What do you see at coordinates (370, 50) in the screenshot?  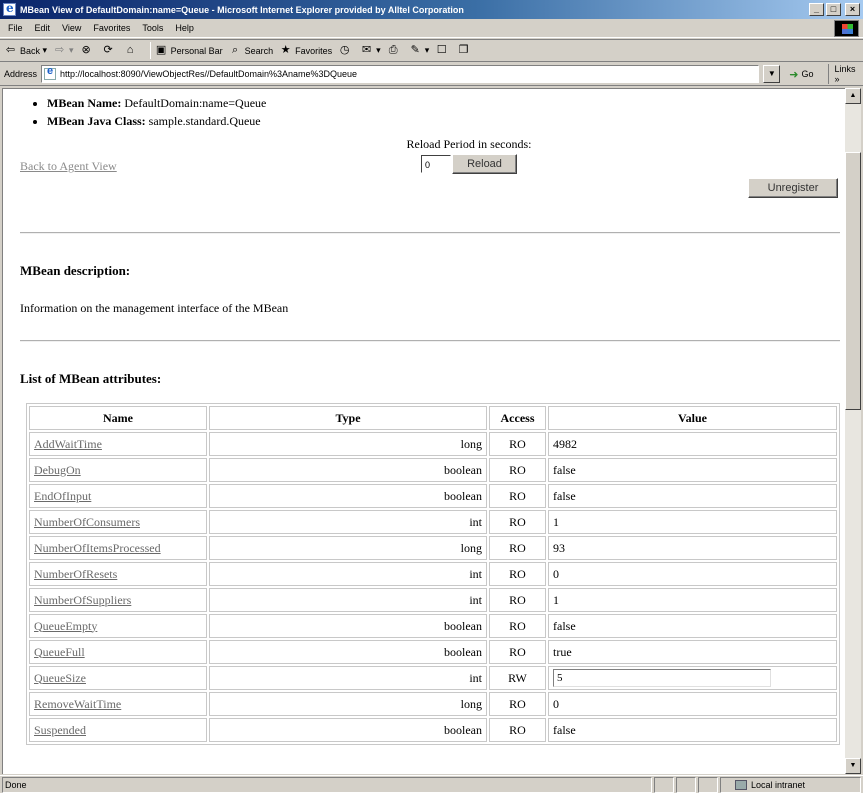 I see `mail-button: ✉ ▾` at bounding box center [370, 50].